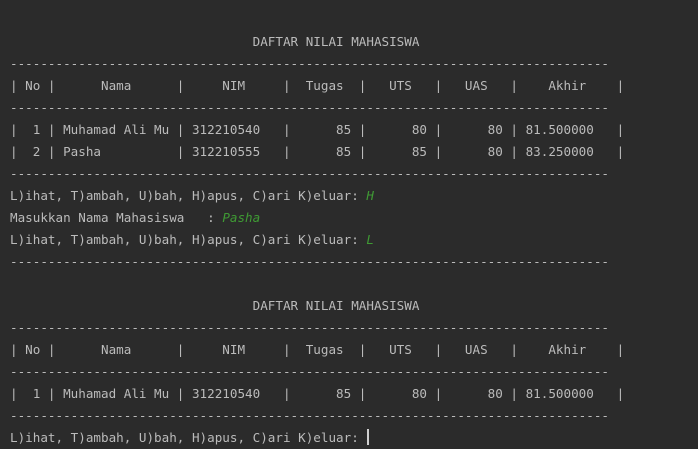 Image resolution: width=698 pixels, height=449 pixels. What do you see at coordinates (370, 239) in the screenshot?
I see `user-input: L` at bounding box center [370, 239].